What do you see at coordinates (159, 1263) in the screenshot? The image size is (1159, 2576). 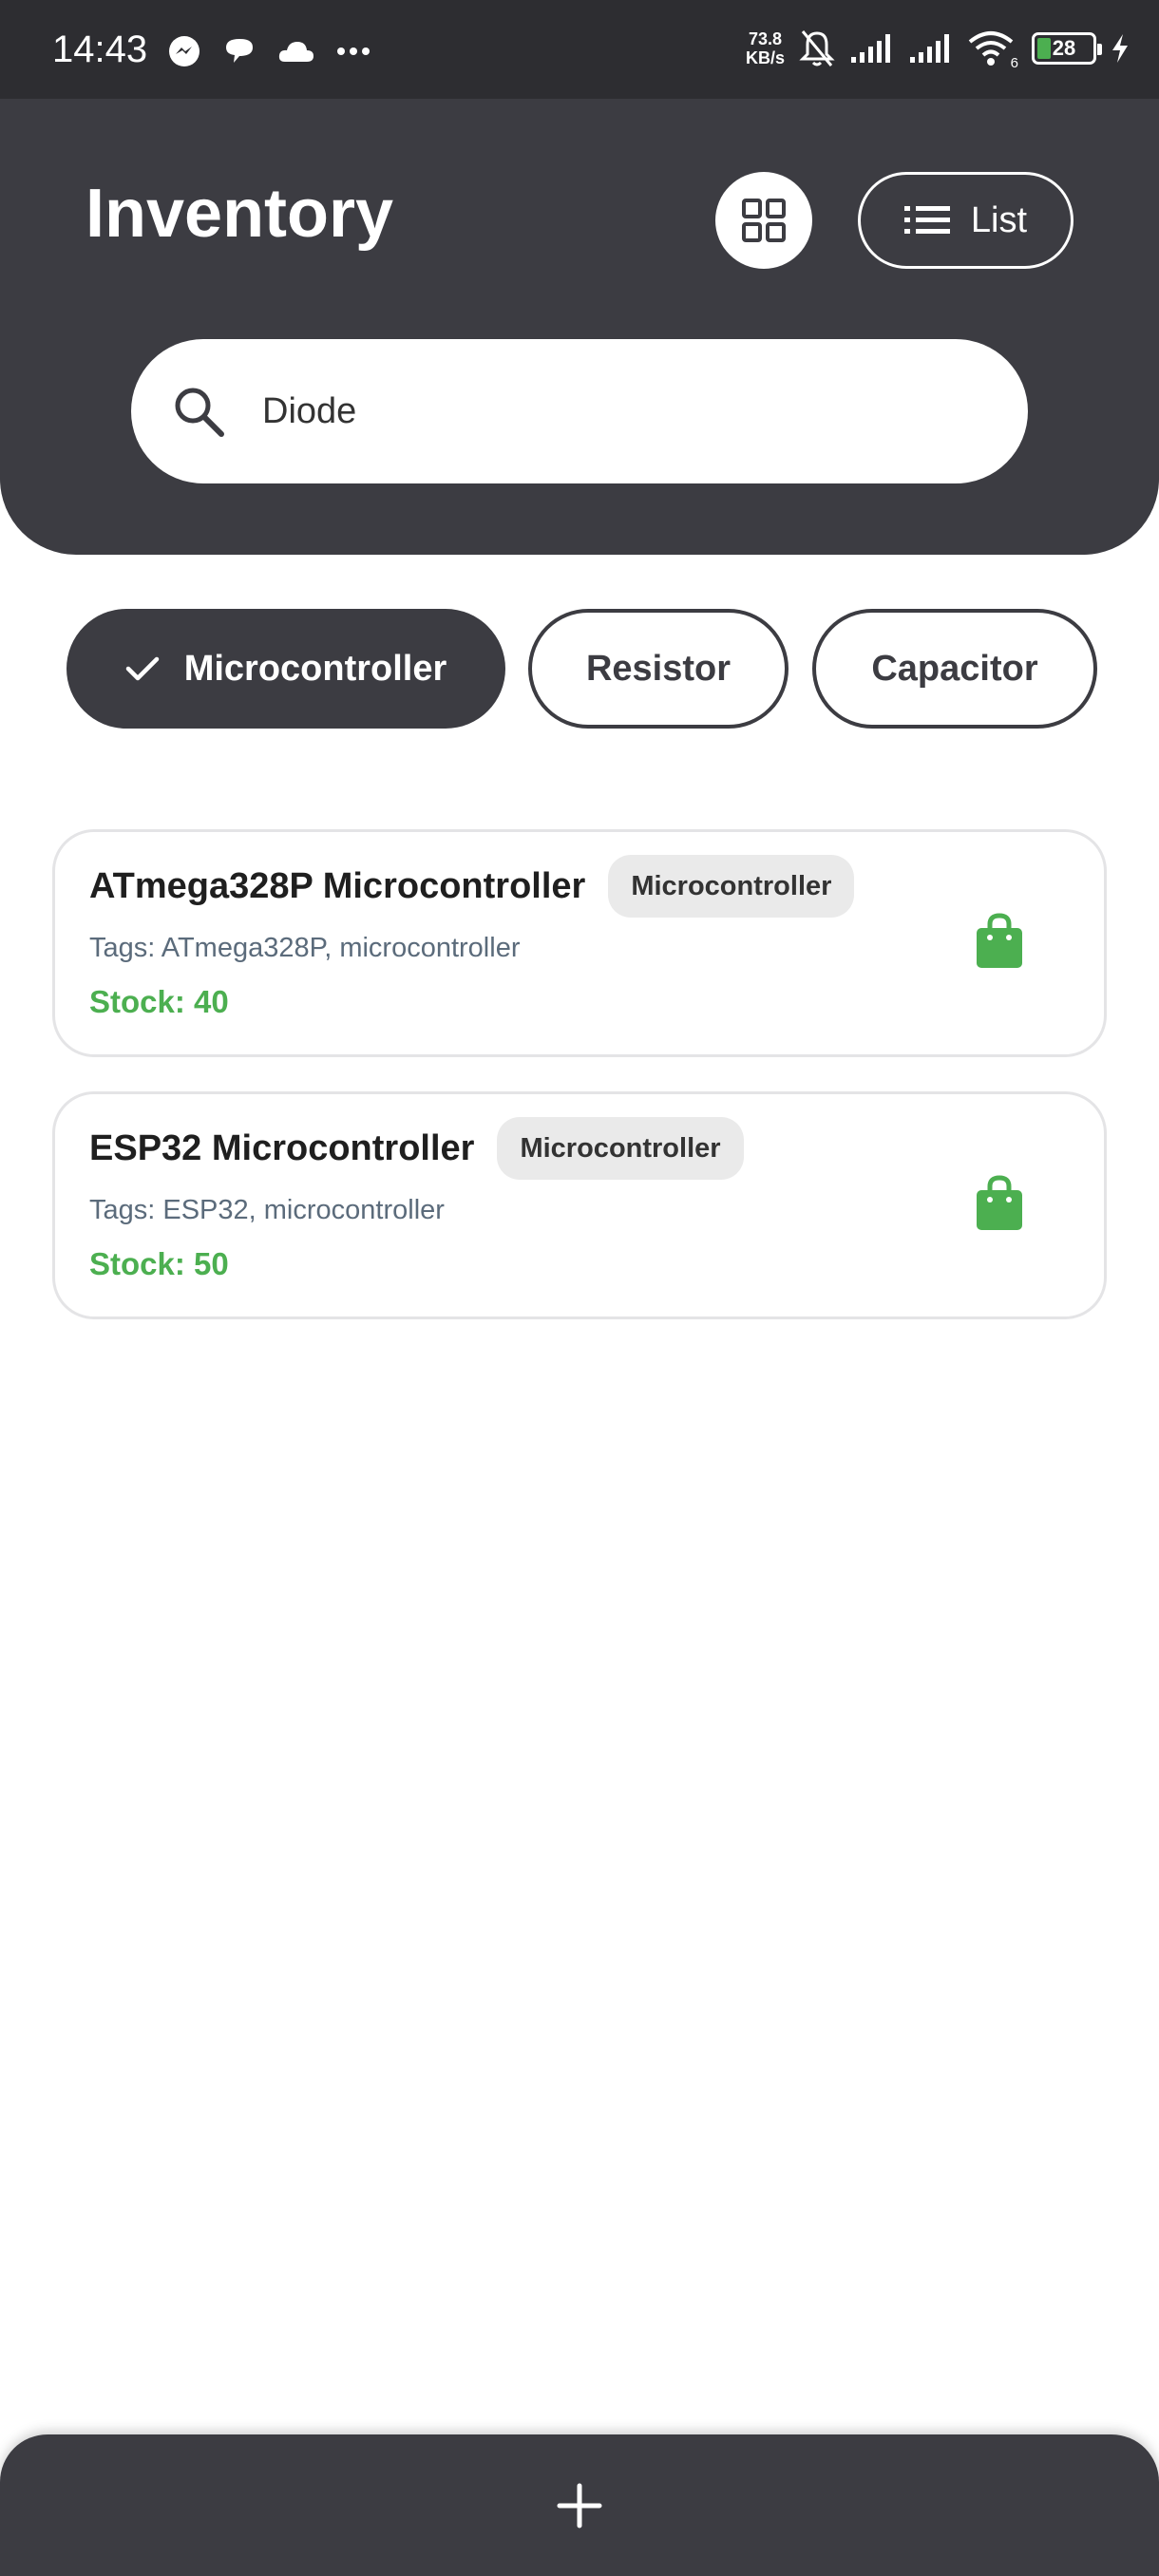 I see `item-stock: Stock: 50` at bounding box center [159, 1263].